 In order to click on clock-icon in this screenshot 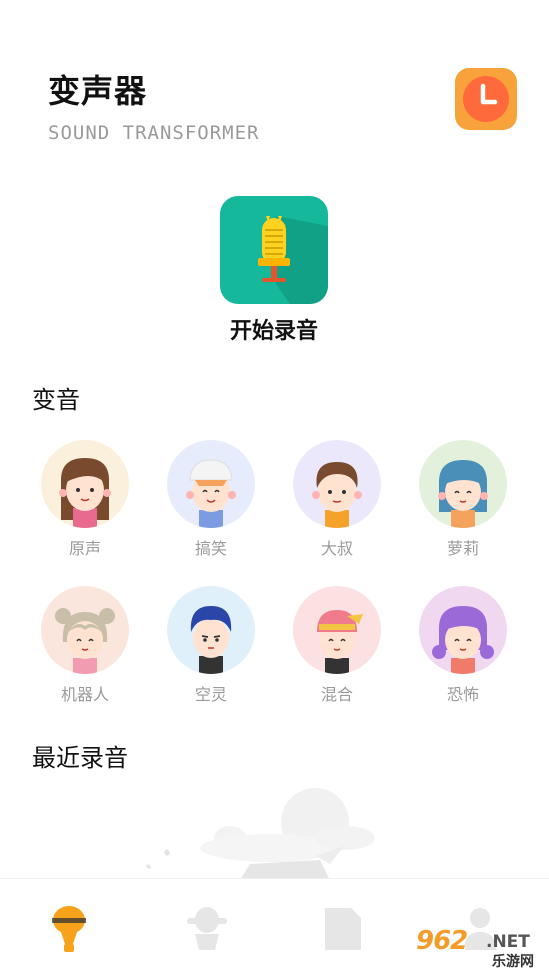, I will do `click(486, 99)`.